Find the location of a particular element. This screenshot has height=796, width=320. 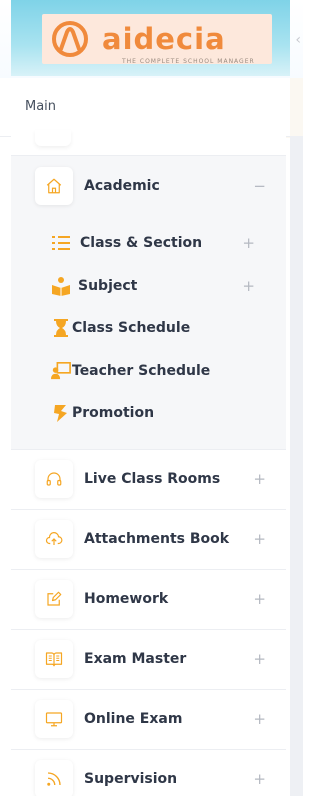

submenu-item-label: Class & Section is located at coordinates (141, 243).